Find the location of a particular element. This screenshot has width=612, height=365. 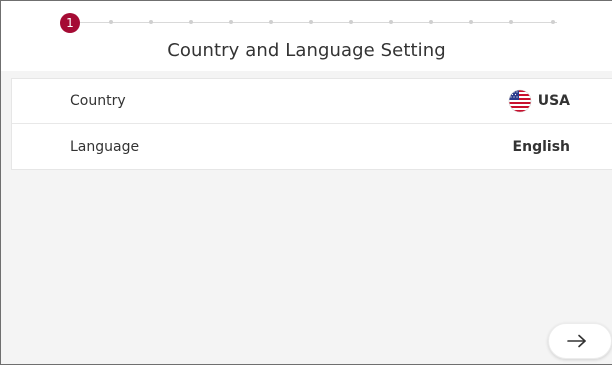

step-progress-indicator: 1 is located at coordinates (317, 22).